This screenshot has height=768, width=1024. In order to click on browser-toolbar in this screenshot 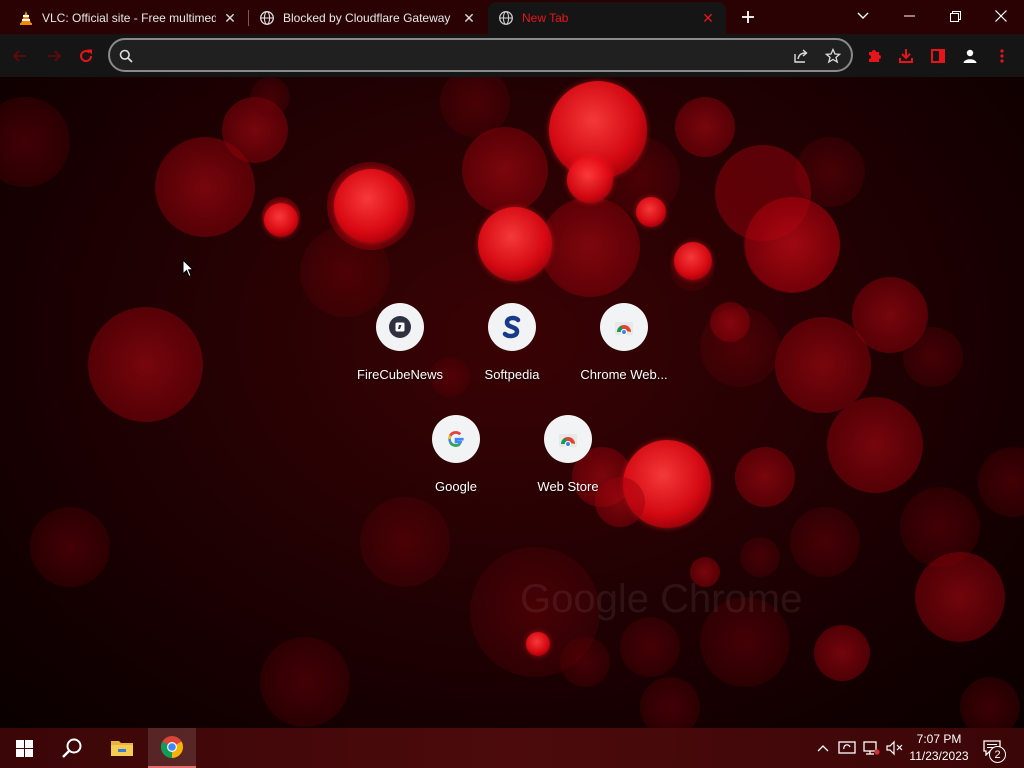, I will do `click(512, 55)`.